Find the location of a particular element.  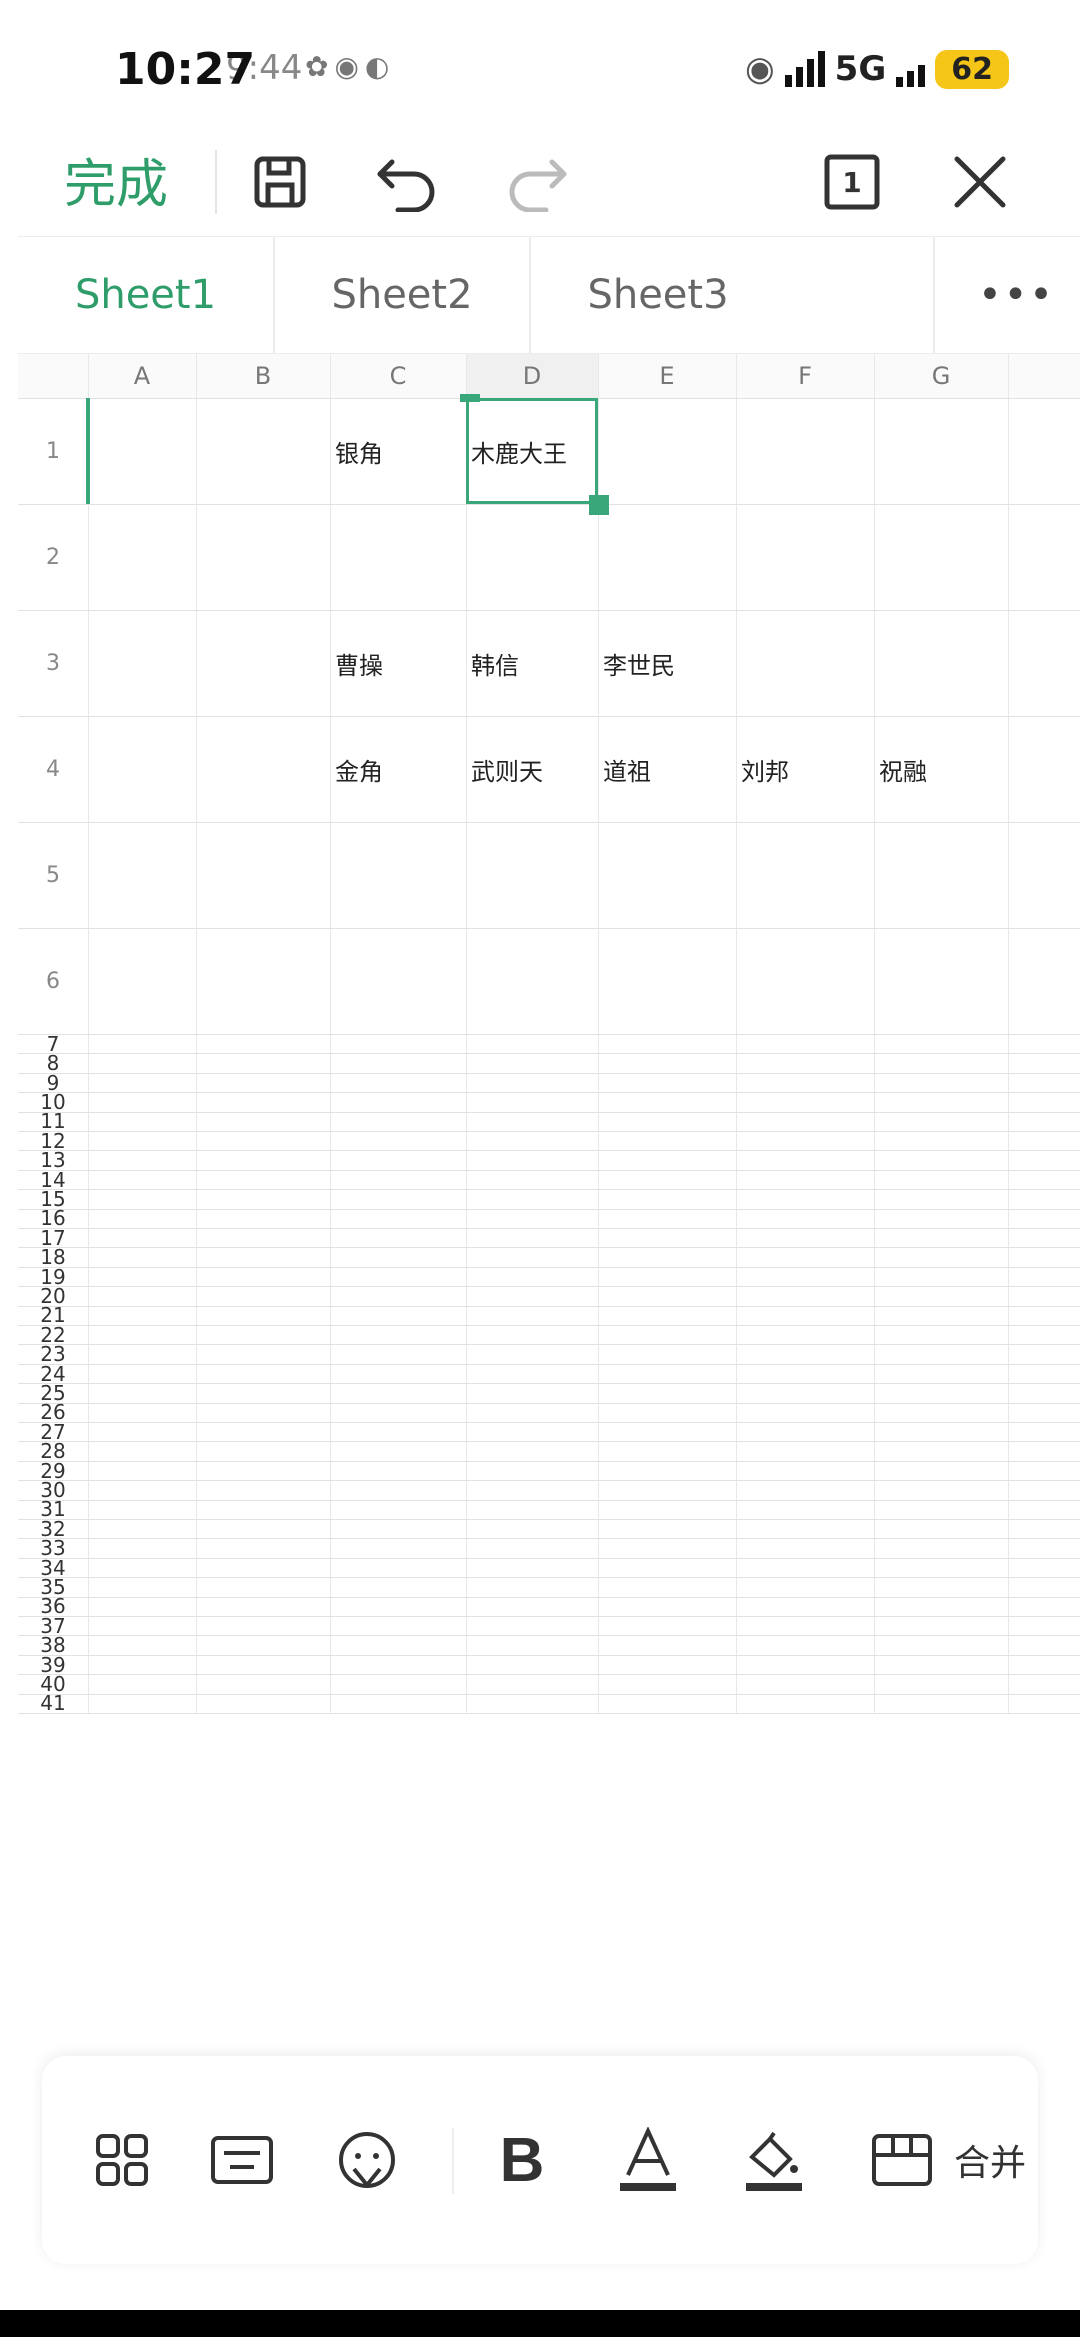

row-header-1: 1 is located at coordinates (53, 451).